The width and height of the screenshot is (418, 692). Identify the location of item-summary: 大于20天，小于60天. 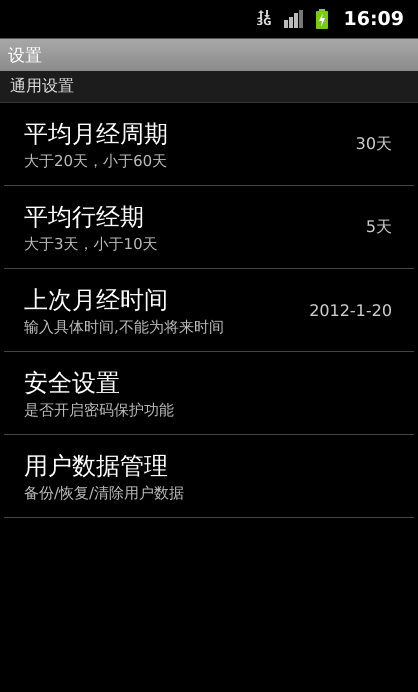
(96, 161).